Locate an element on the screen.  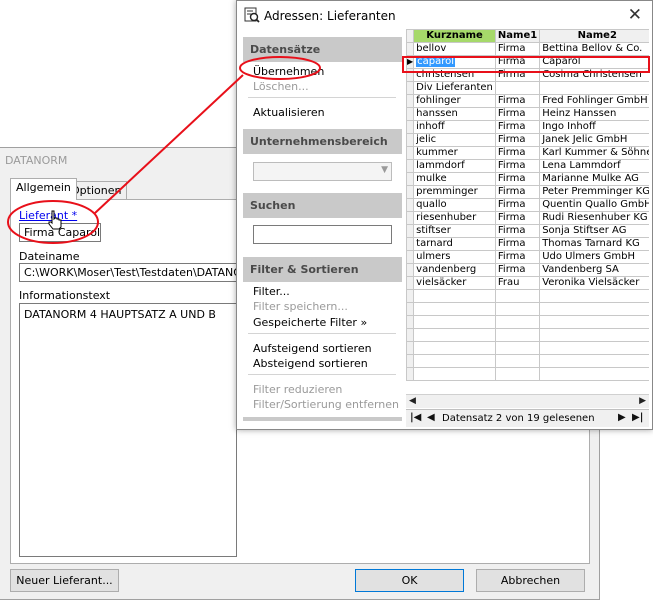
table-row: hanssen Firma Heinz Hanssen is located at coordinates (527, 114).